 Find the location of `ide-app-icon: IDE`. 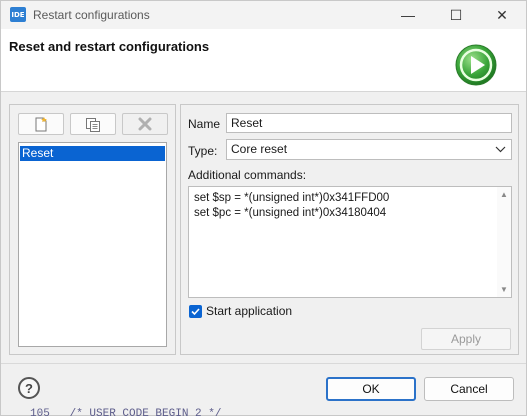

ide-app-icon: IDE is located at coordinates (18, 14).